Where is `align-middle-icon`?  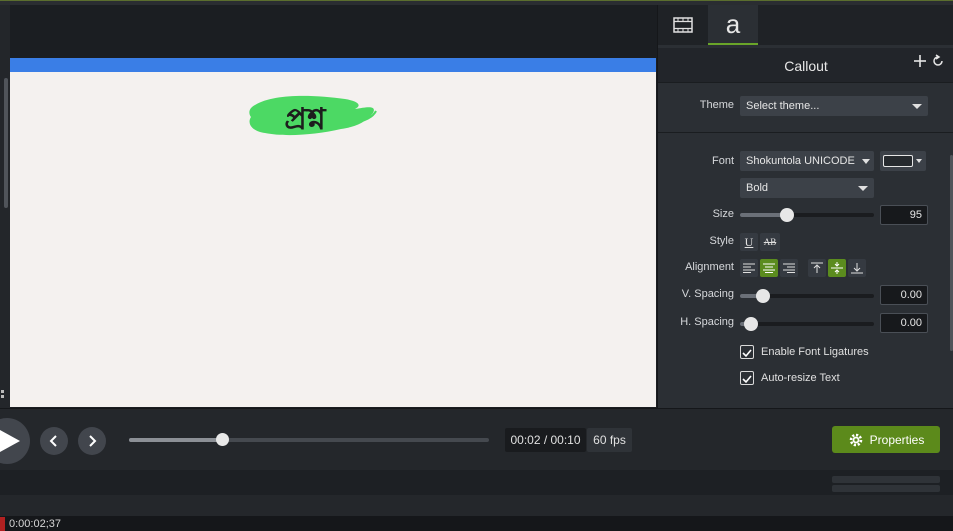
align-middle-icon is located at coordinates (837, 268).